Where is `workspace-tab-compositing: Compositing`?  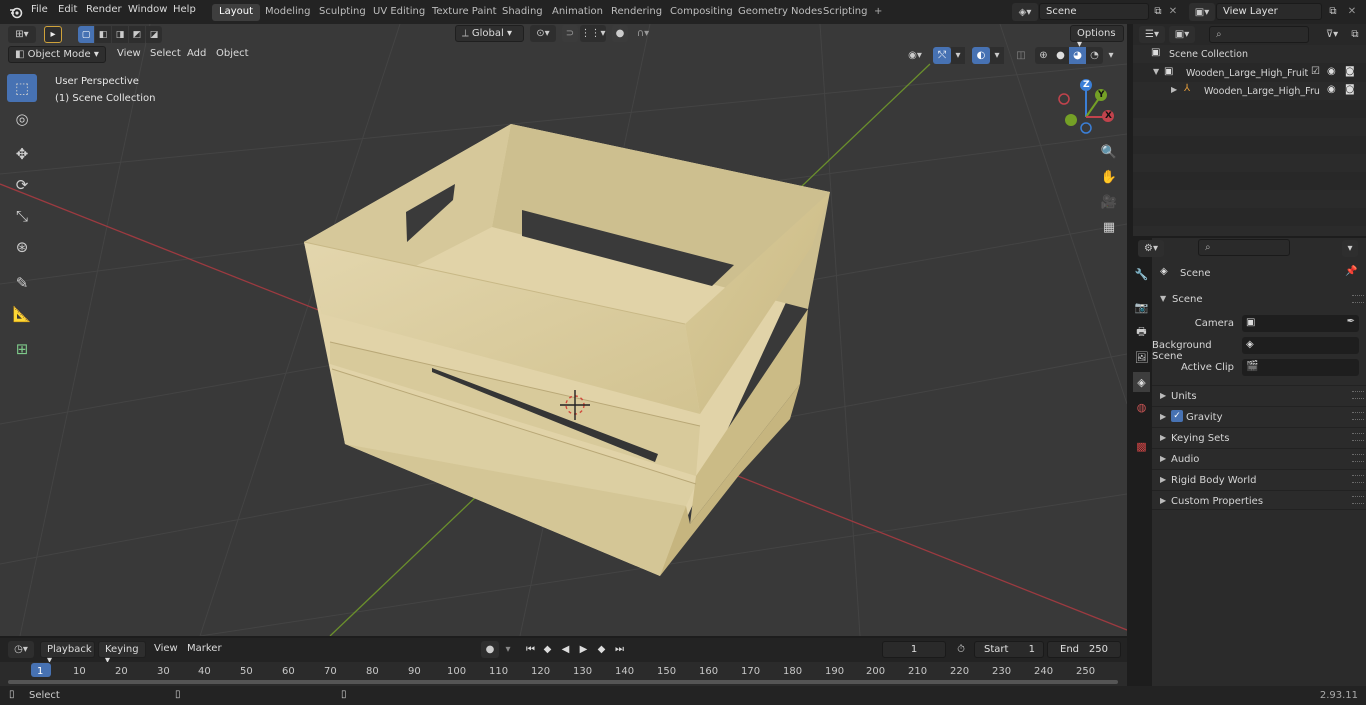
workspace-tab-compositing: Compositing is located at coordinates (701, 12).